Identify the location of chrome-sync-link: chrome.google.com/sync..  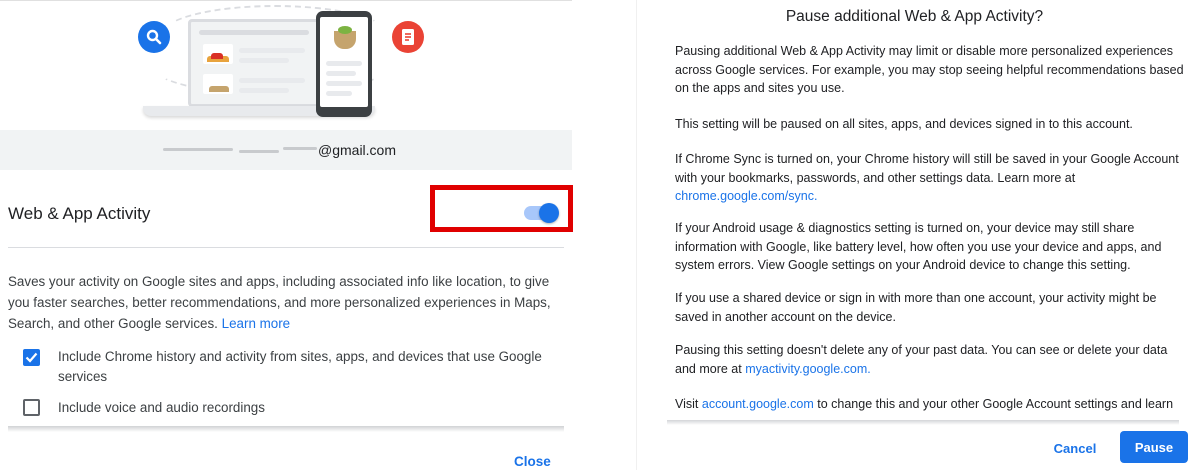
(746, 196).